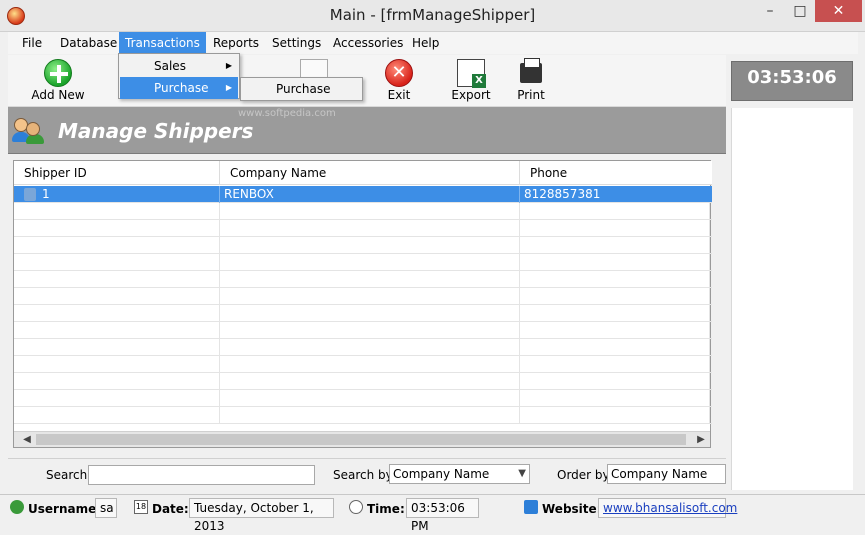 This screenshot has height=535, width=865. I want to click on page-title: Manage Shippers, so click(156, 131).